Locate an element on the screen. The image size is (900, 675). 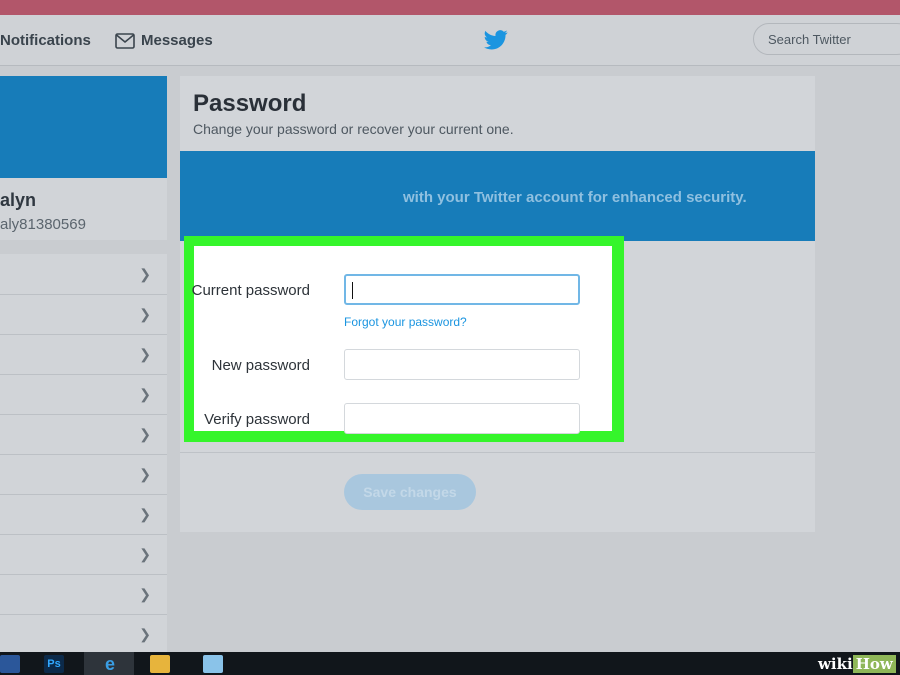
watermark-wiki: wiki is located at coordinates (835, 664).